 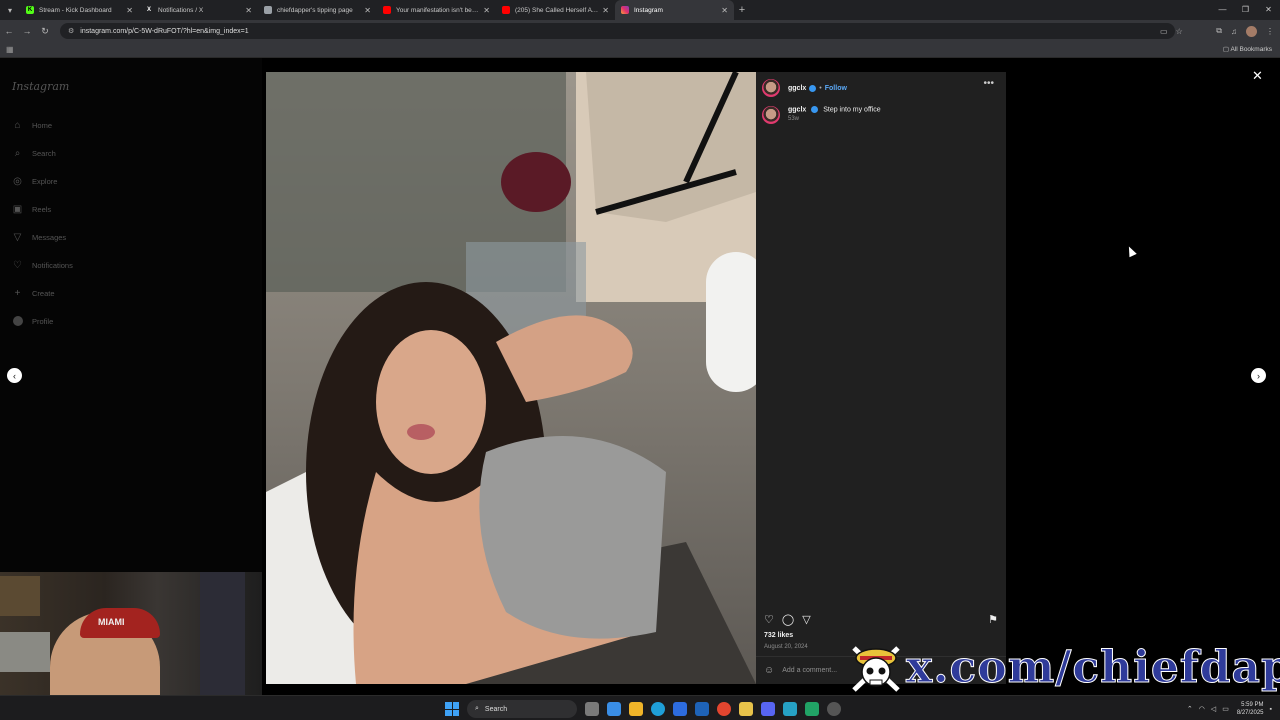 I want to click on sidebar-item-profile: Profile, so click(x=32, y=321).